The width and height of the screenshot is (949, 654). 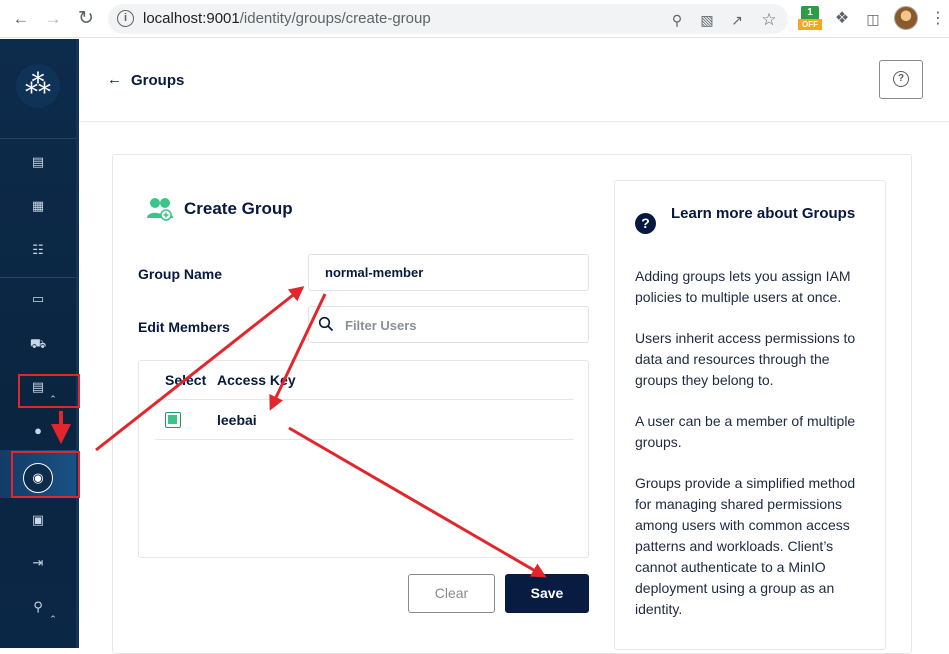 I want to click on back-icon: ←, so click(x=21, y=19).